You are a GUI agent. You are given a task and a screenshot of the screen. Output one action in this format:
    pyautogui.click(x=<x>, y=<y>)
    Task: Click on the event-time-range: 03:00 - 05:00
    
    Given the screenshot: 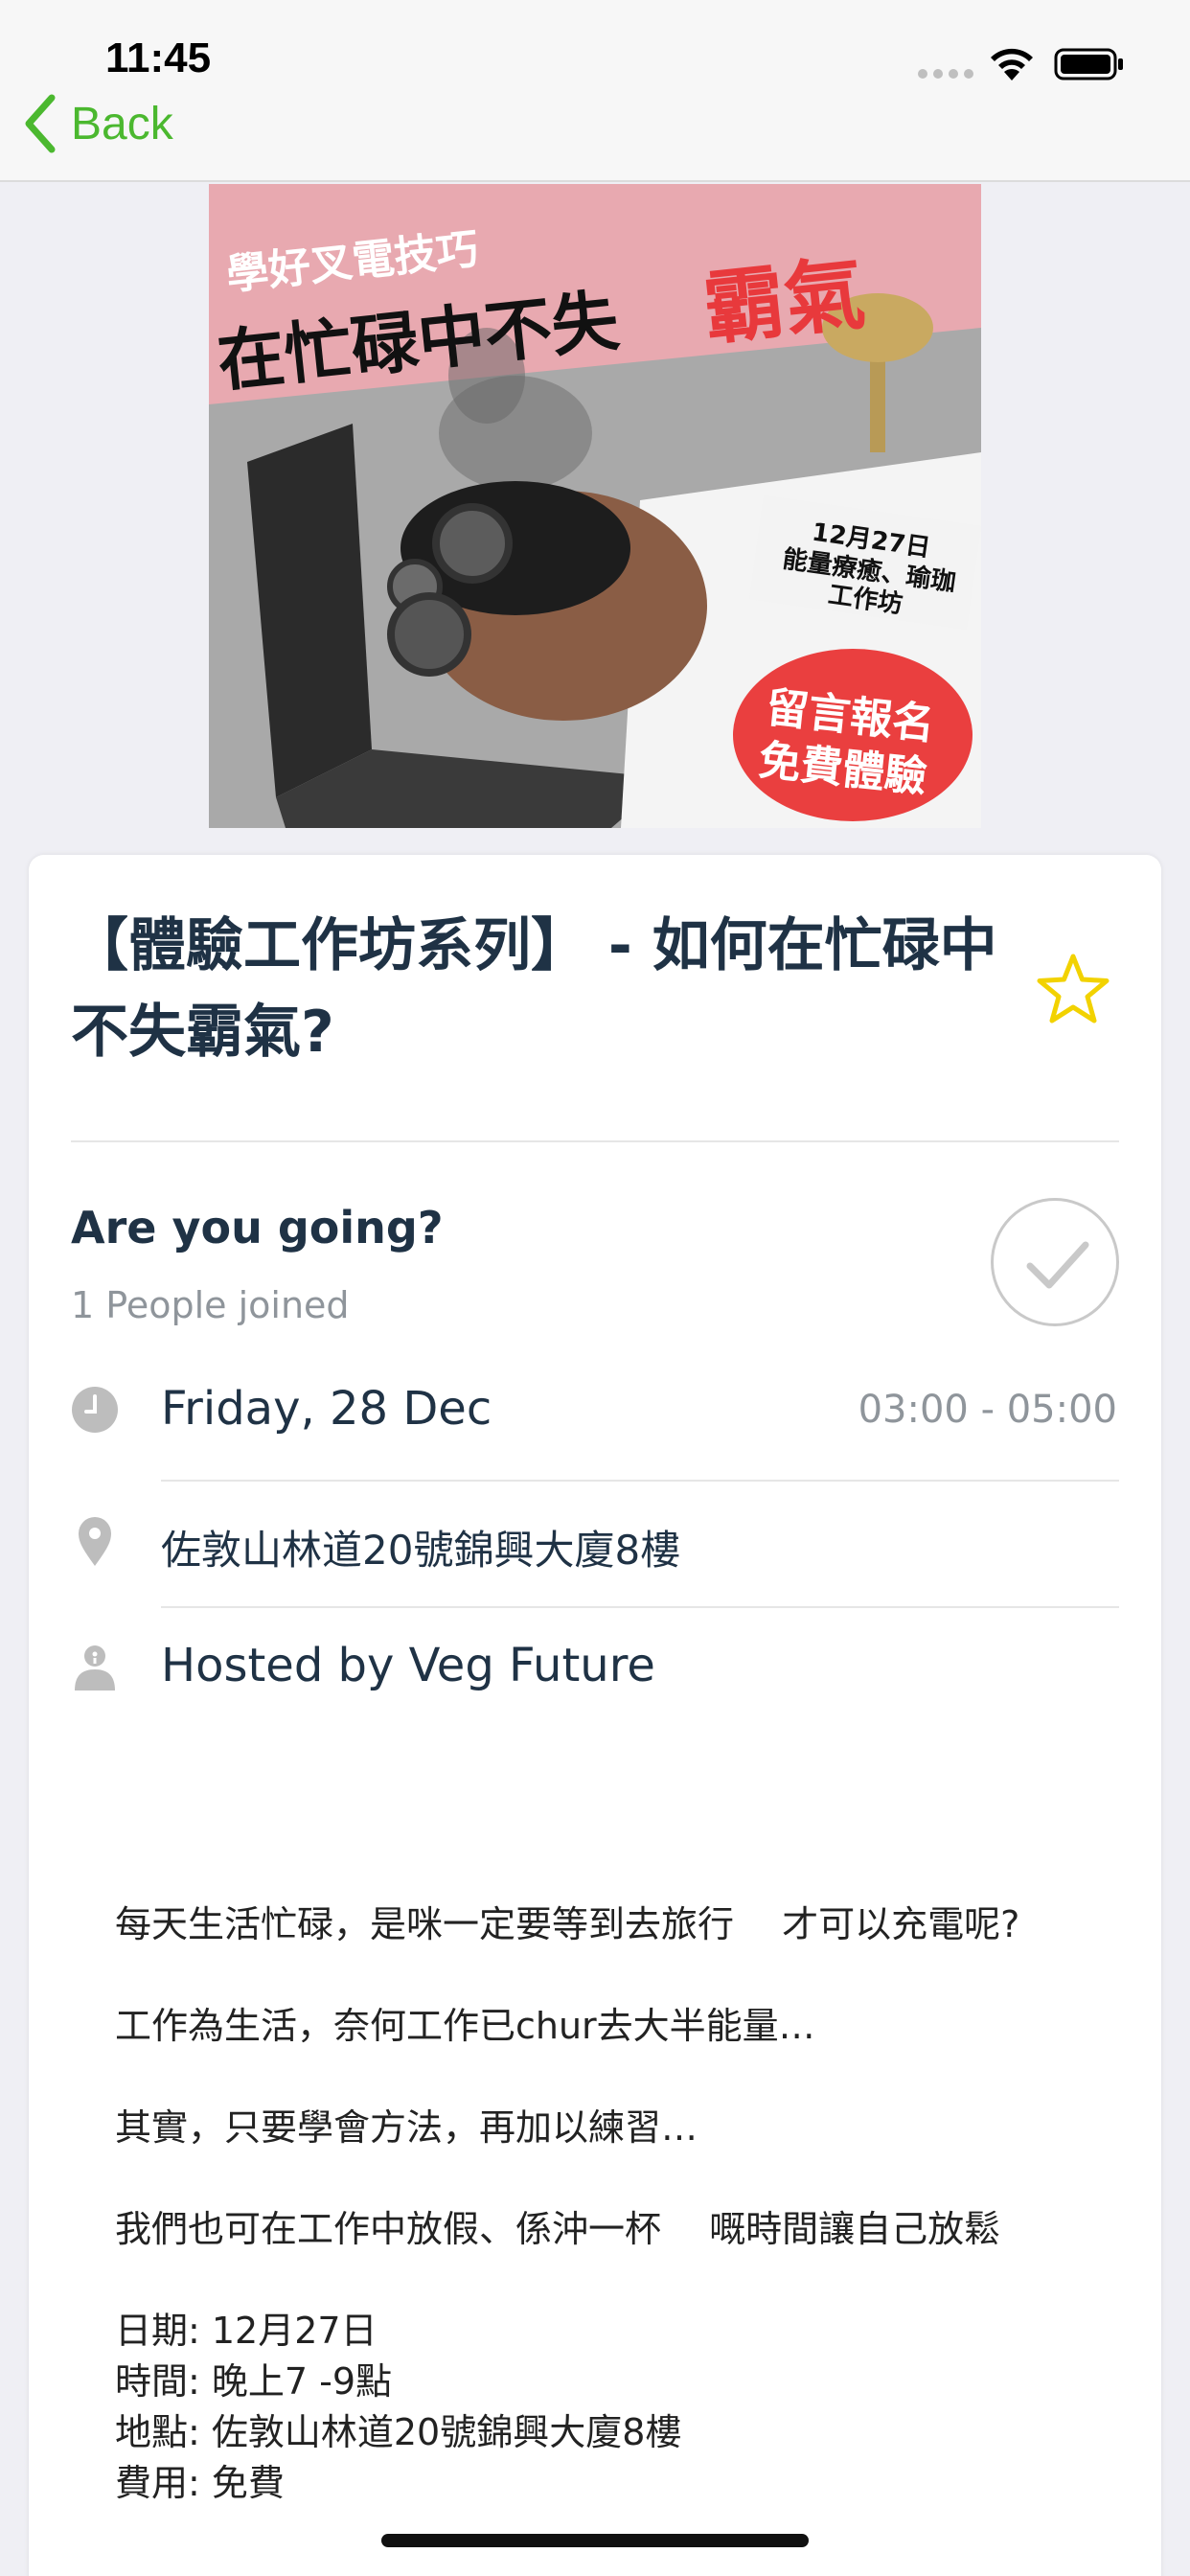 What is the action you would take?
    pyautogui.click(x=987, y=1410)
    